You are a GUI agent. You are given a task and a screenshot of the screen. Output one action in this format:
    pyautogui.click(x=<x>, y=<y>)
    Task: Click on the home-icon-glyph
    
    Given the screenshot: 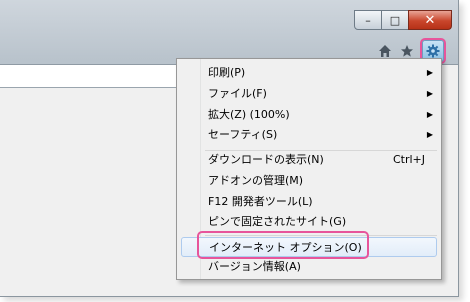 What is the action you would take?
    pyautogui.click(x=385, y=51)
    